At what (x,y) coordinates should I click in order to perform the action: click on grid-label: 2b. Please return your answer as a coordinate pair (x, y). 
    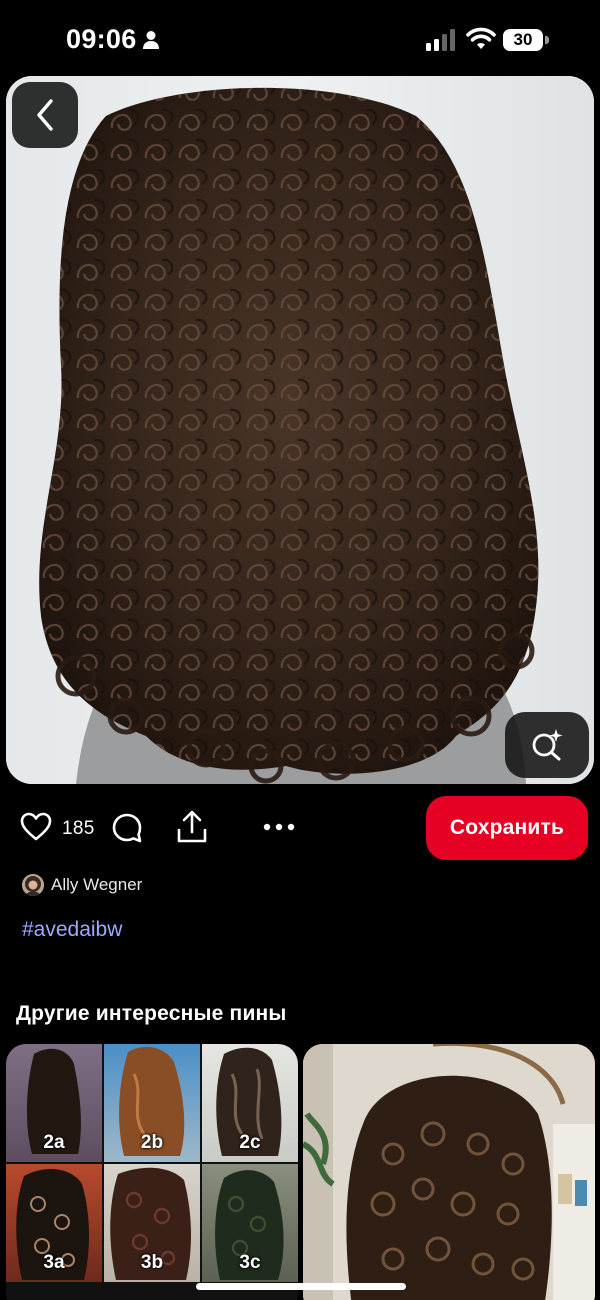
    Looking at the image, I should click on (152, 1142).